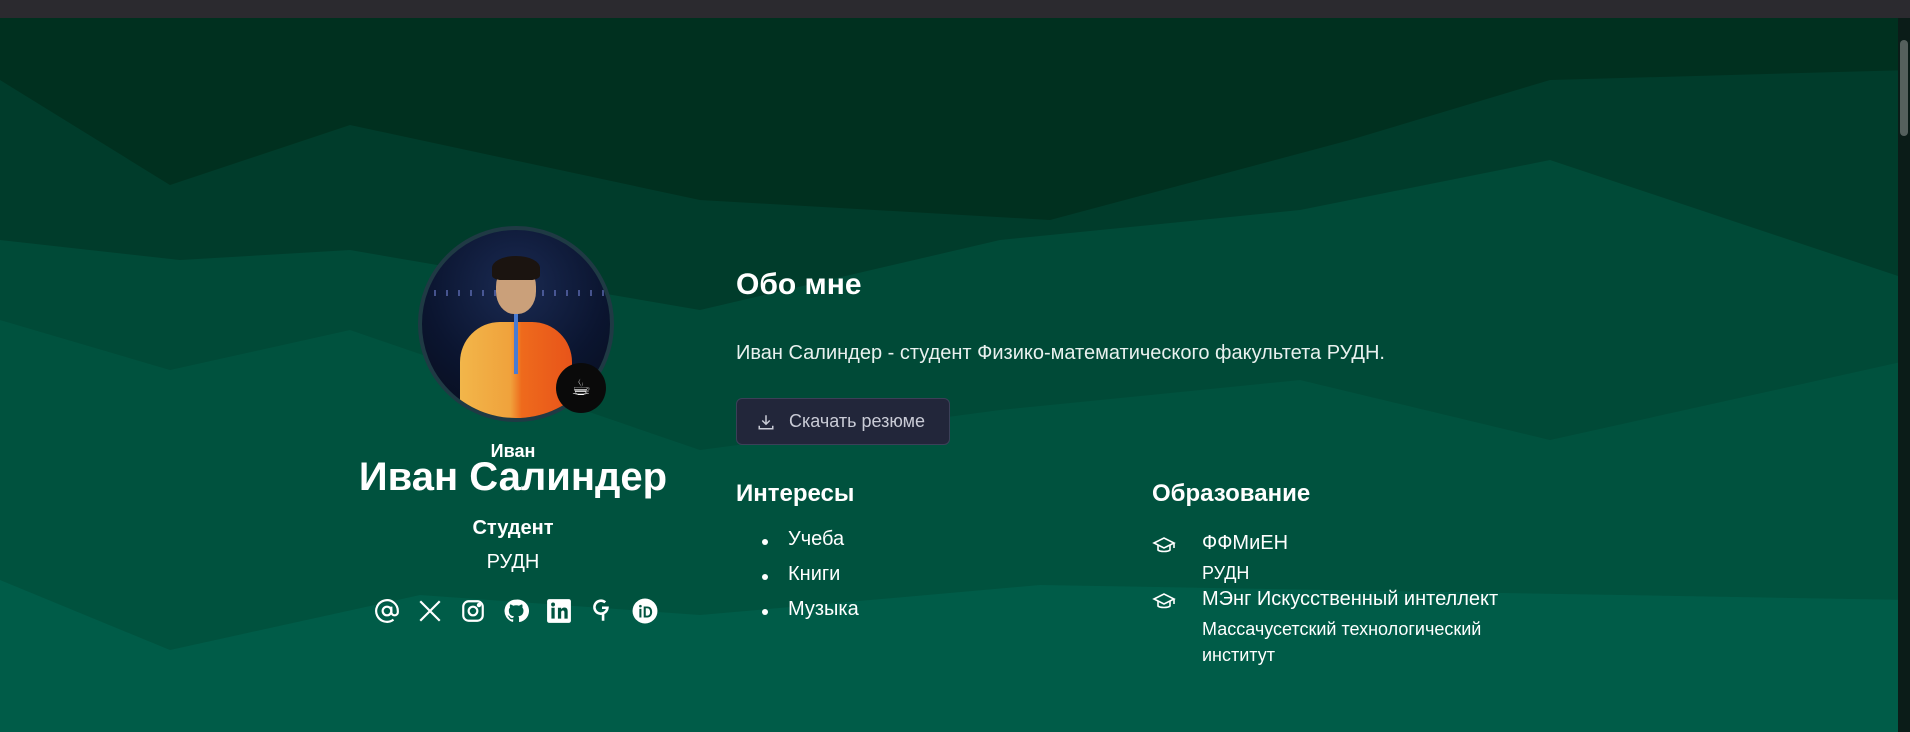  Describe the element at coordinates (810, 615) in the screenshot. I see `list-item: Музыка` at that location.